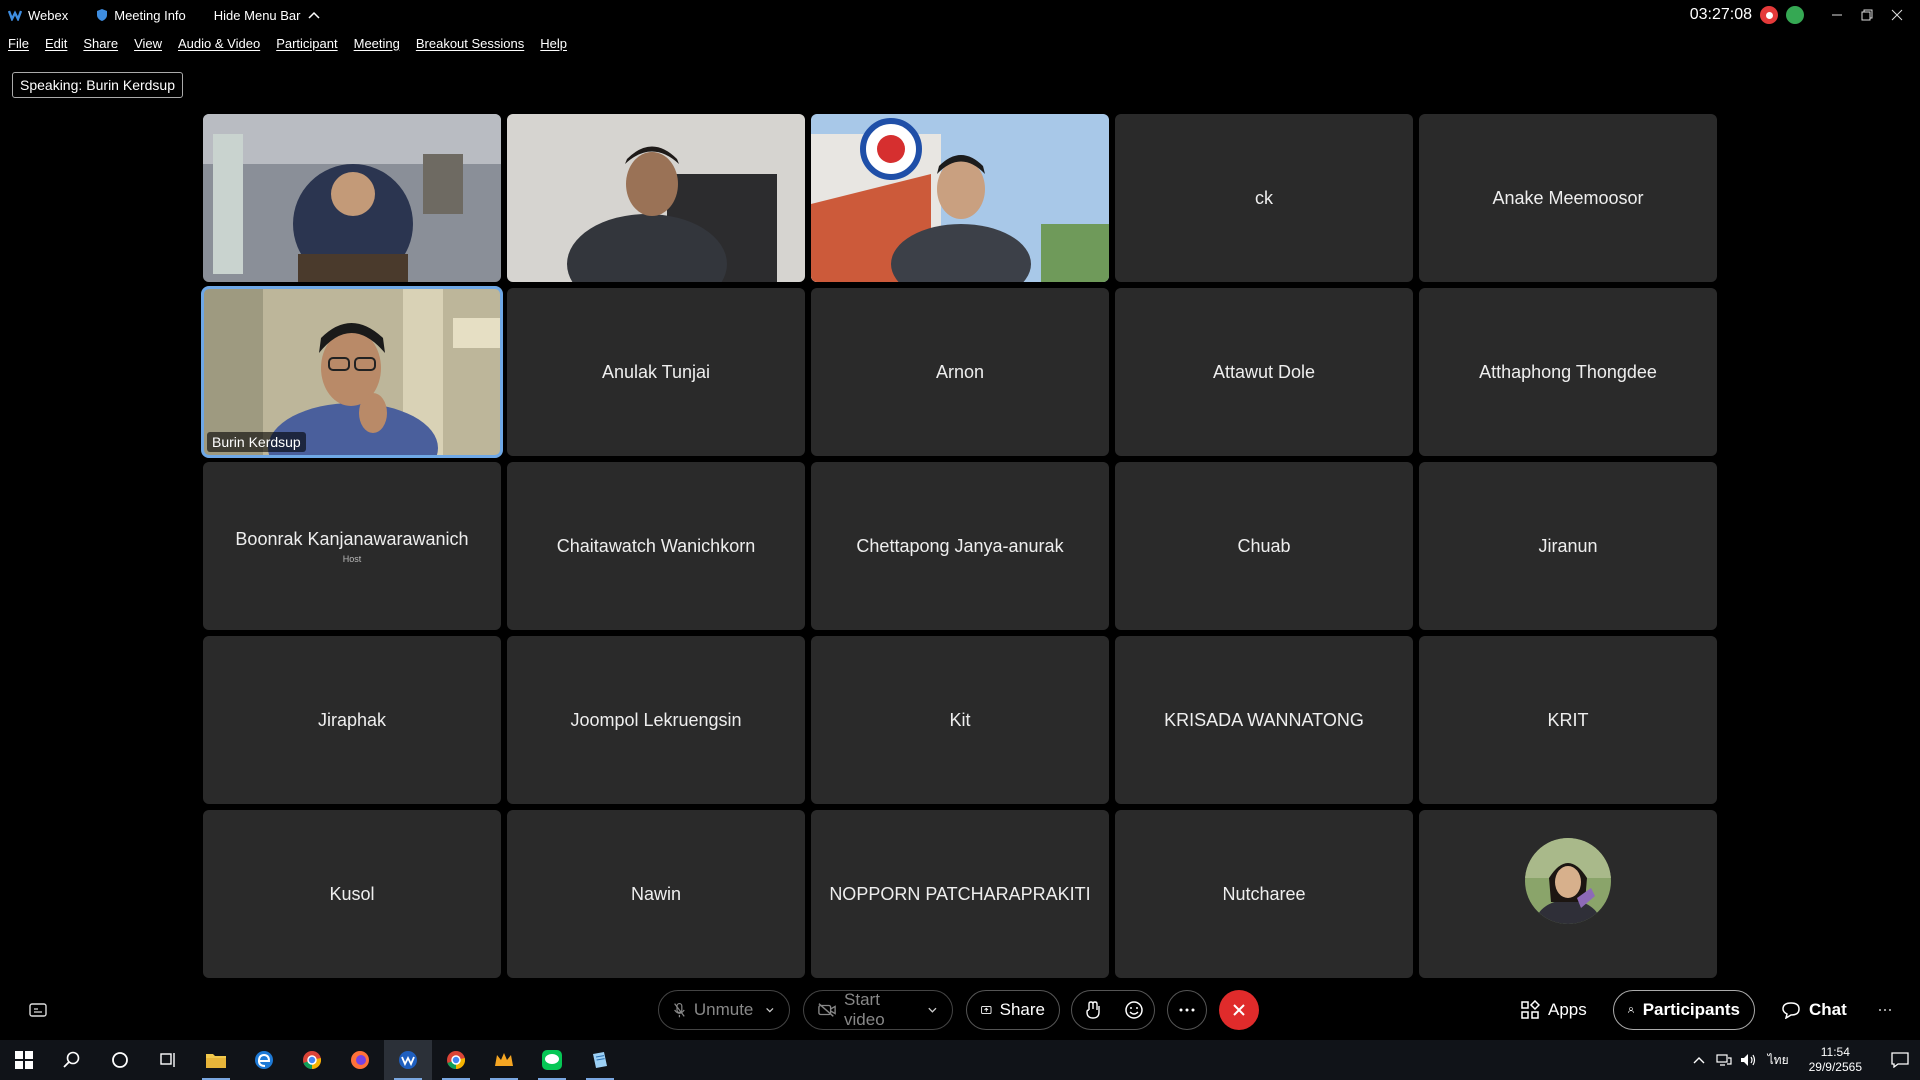  I want to click on menu-help: Help, so click(553, 43).